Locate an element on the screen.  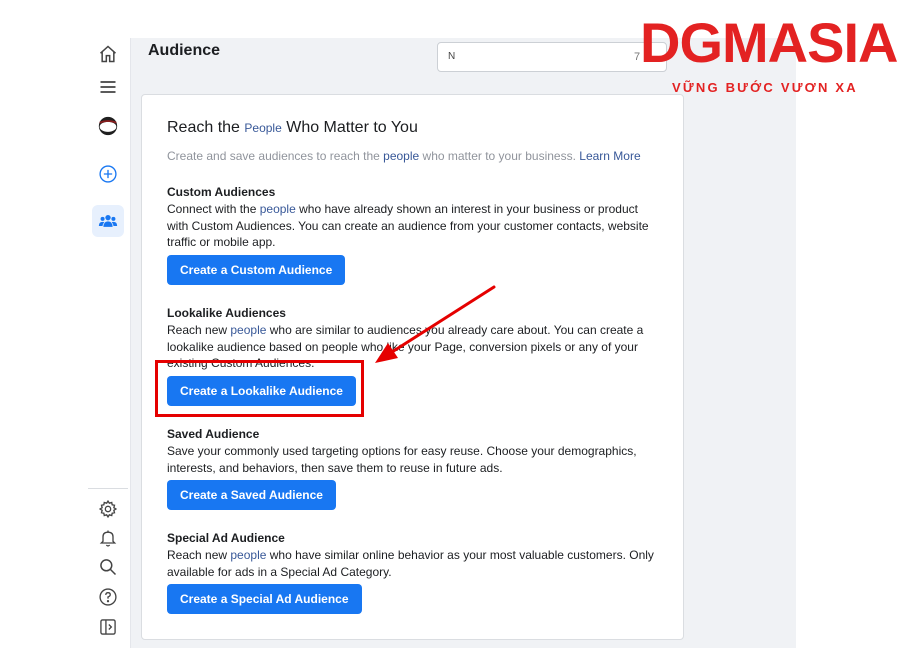
card-title-pre: Reach the is located at coordinates (206, 127).